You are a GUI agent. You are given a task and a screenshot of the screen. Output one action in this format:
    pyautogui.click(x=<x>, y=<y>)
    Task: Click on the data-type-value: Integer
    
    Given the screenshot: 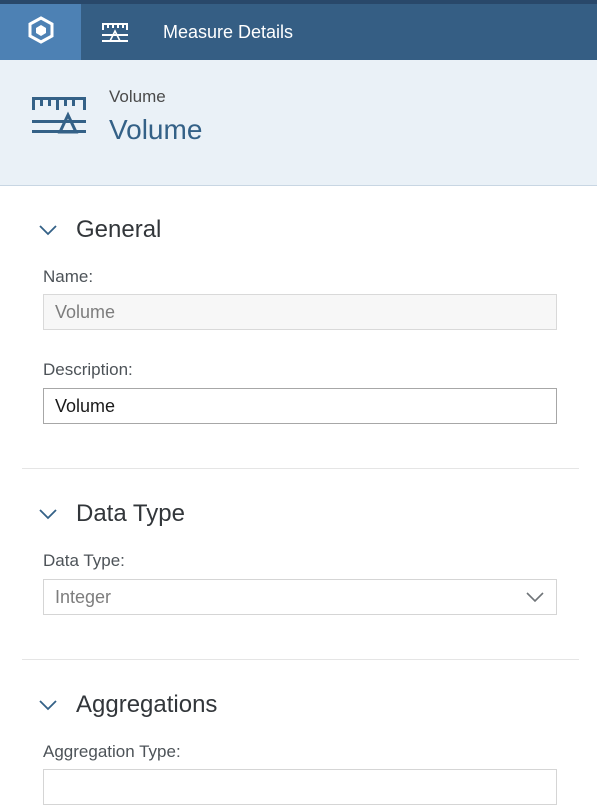 What is the action you would take?
    pyautogui.click(x=83, y=596)
    